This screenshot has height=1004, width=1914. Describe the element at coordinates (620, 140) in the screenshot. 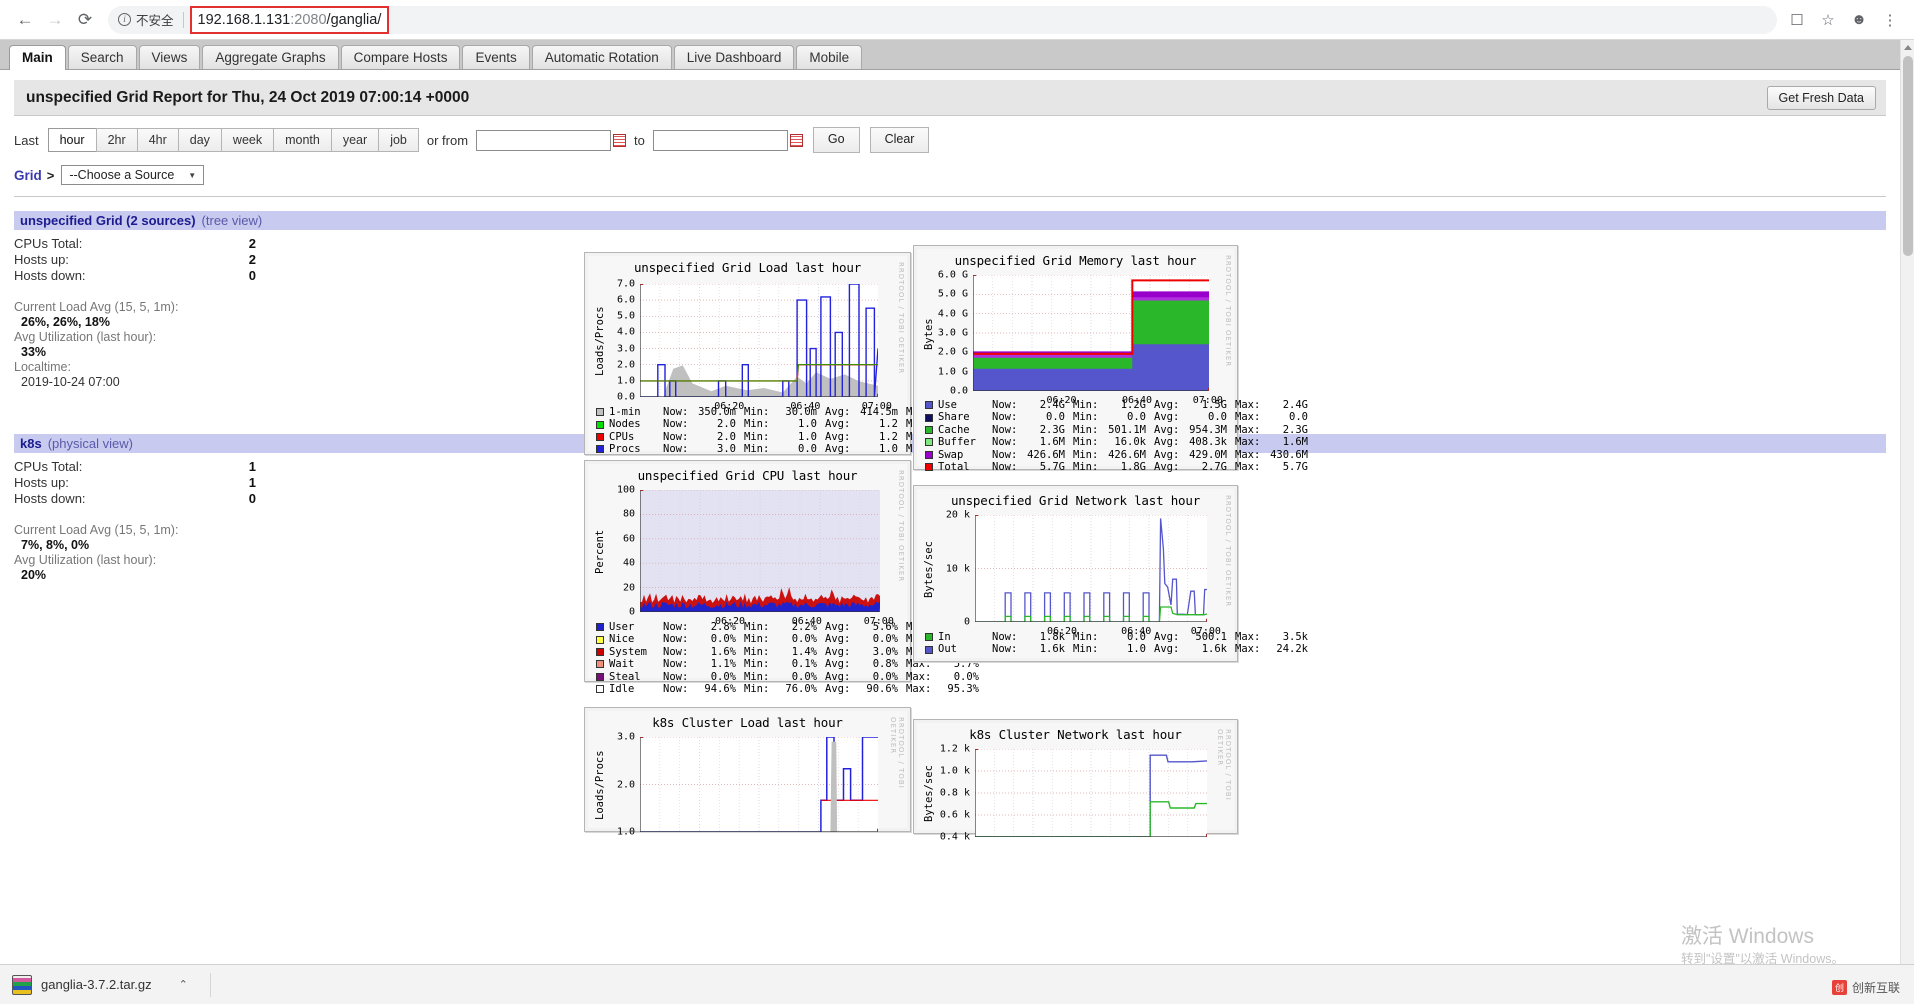

I see `calendar-icon-from` at that location.